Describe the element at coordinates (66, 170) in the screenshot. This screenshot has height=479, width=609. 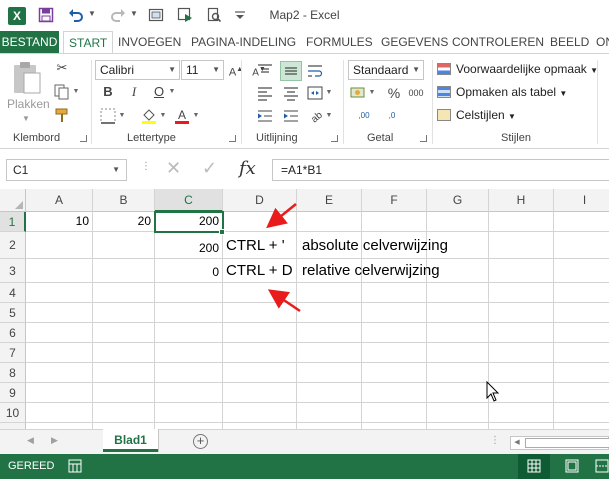
I see `name-box: C1 ▼` at that location.